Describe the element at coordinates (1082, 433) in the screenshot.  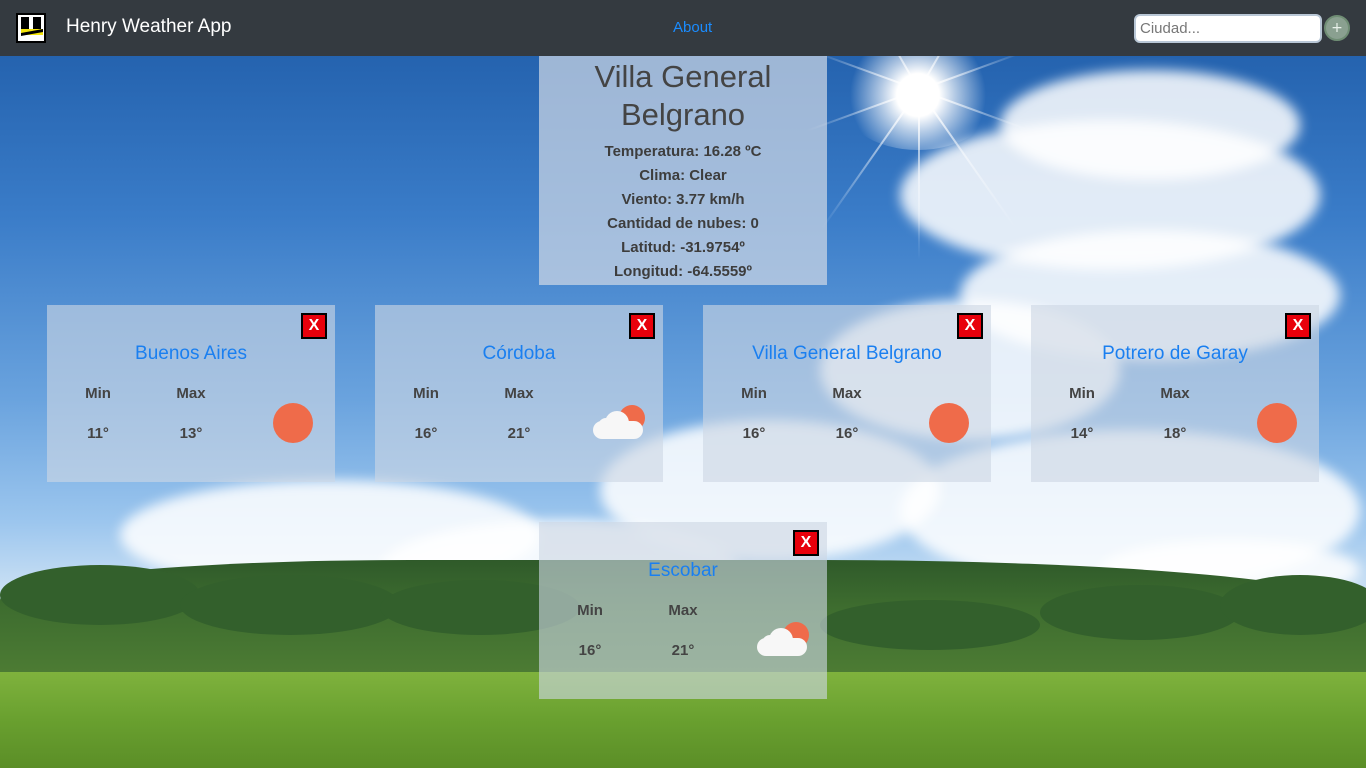
I see `min-temp: 14°` at that location.